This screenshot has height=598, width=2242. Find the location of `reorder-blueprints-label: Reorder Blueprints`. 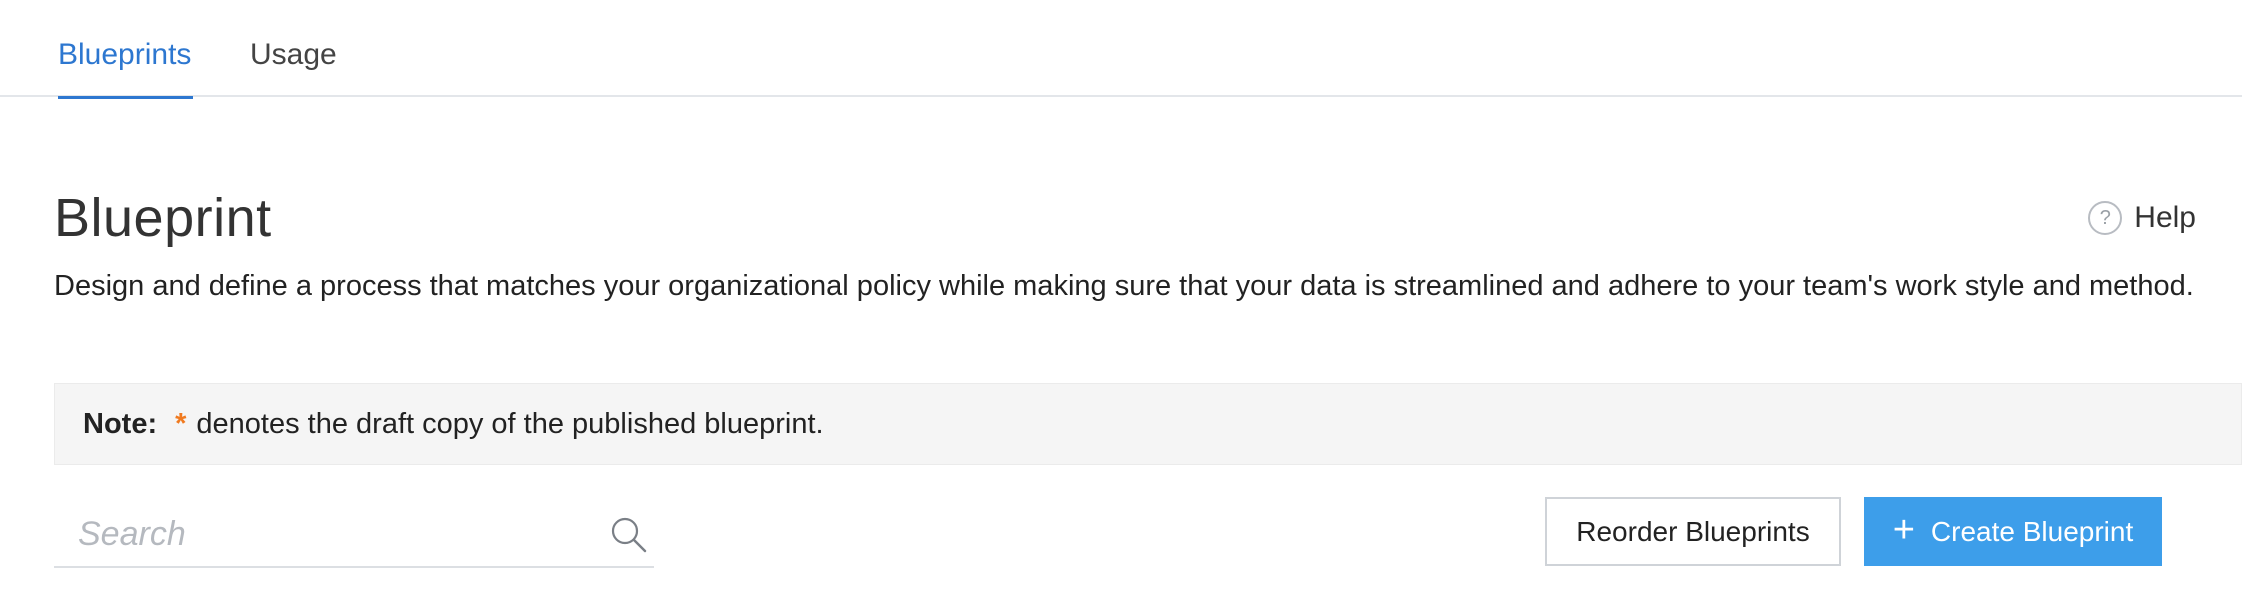

reorder-blueprints-label: Reorder Blueprints is located at coordinates (1693, 531).